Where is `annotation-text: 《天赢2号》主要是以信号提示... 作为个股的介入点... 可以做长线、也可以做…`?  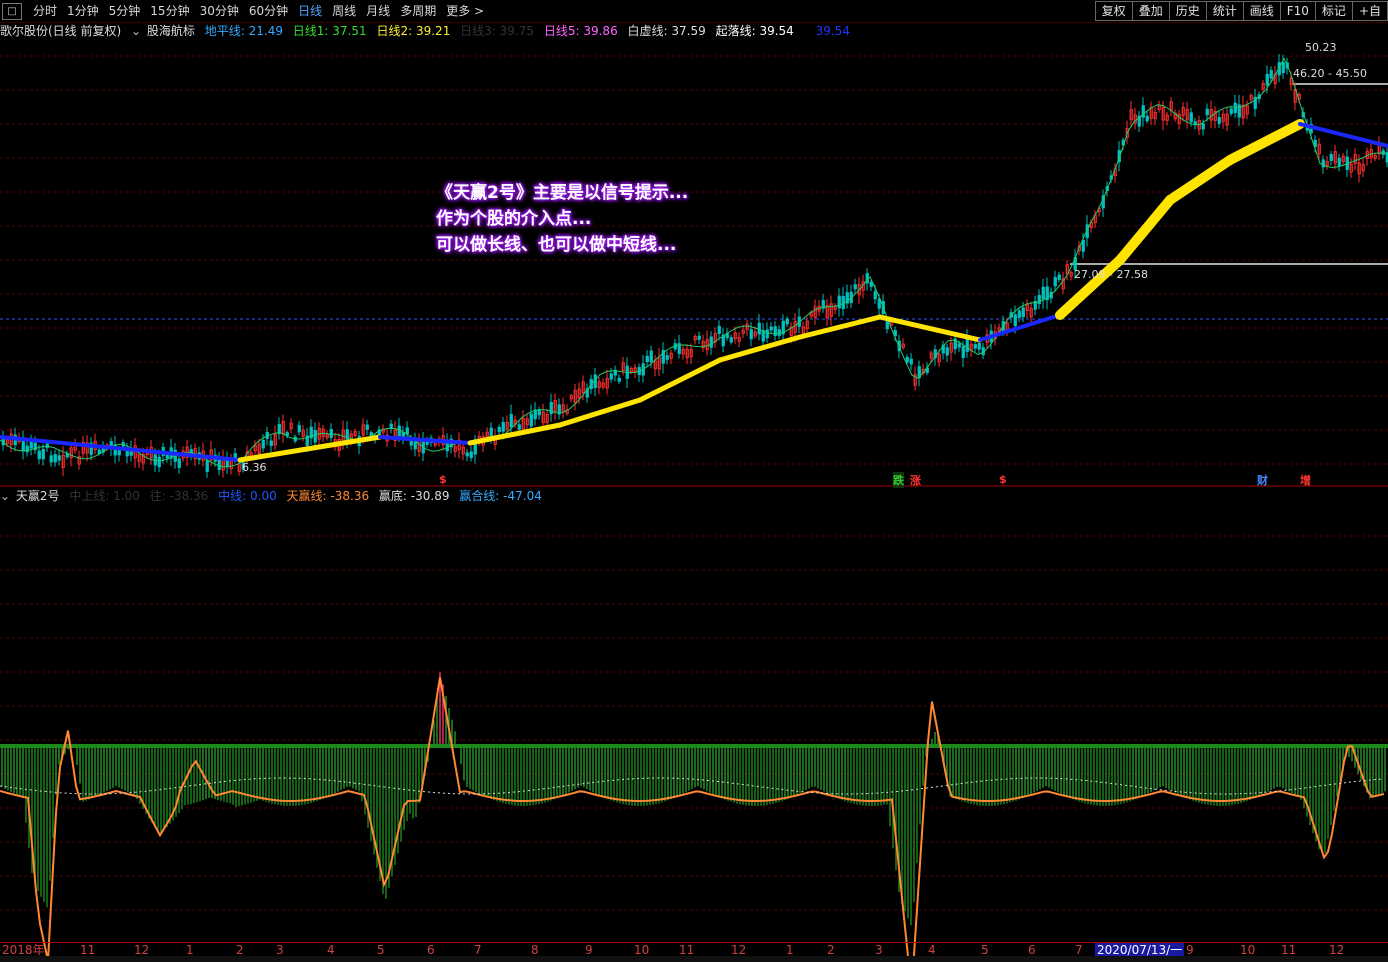
annotation-text: 《天赢2号》主要是以信号提示... 作为个股的介入点... 可以做长线、也可以做… is located at coordinates (562, 219).